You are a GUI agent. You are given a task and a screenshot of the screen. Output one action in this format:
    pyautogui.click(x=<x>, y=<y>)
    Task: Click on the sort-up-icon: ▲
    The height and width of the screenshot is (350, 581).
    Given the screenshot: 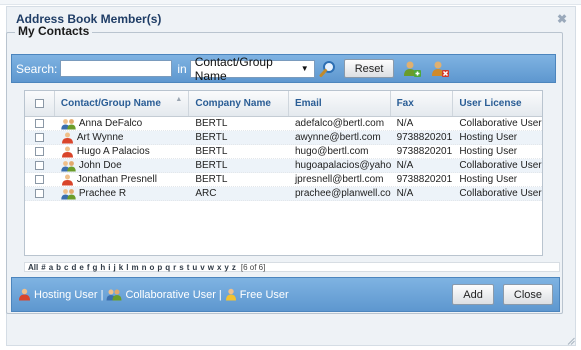 What is the action you would take?
    pyautogui.click(x=179, y=99)
    